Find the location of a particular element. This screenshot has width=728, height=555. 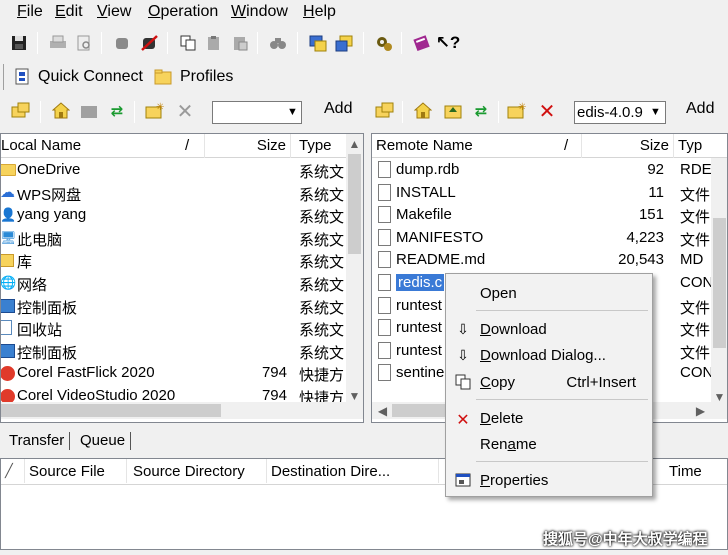

remote-list-item: dump.rdb 92 RDE is located at coordinates (549, 170).